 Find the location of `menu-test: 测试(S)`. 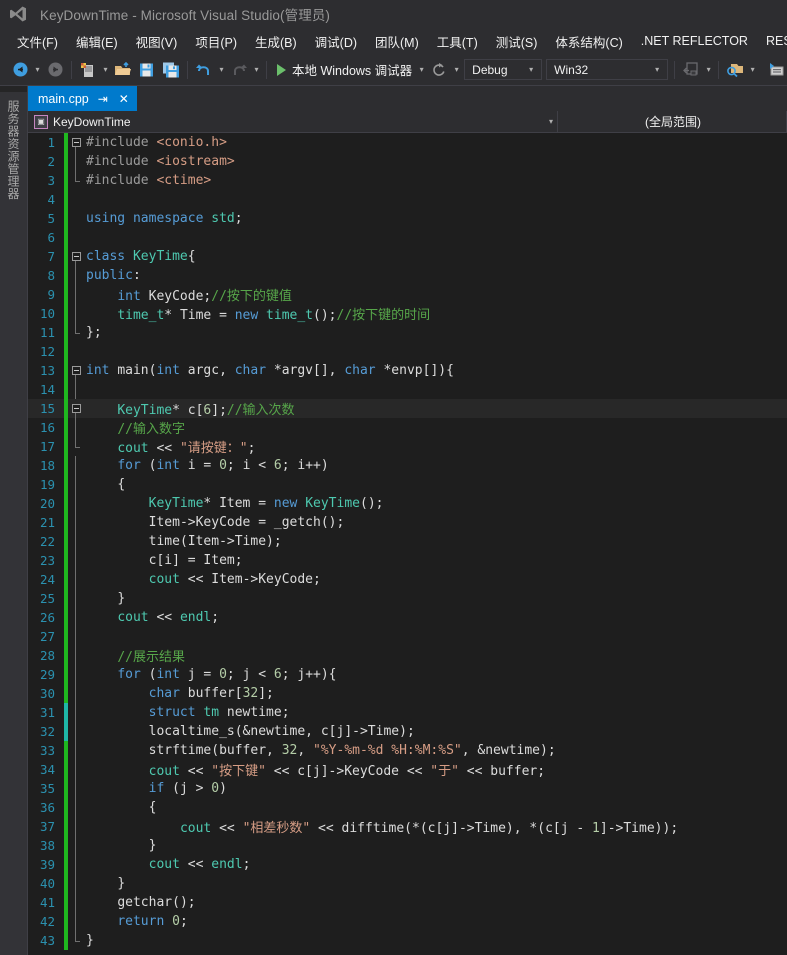

menu-test: 测试(S) is located at coordinates (517, 41).